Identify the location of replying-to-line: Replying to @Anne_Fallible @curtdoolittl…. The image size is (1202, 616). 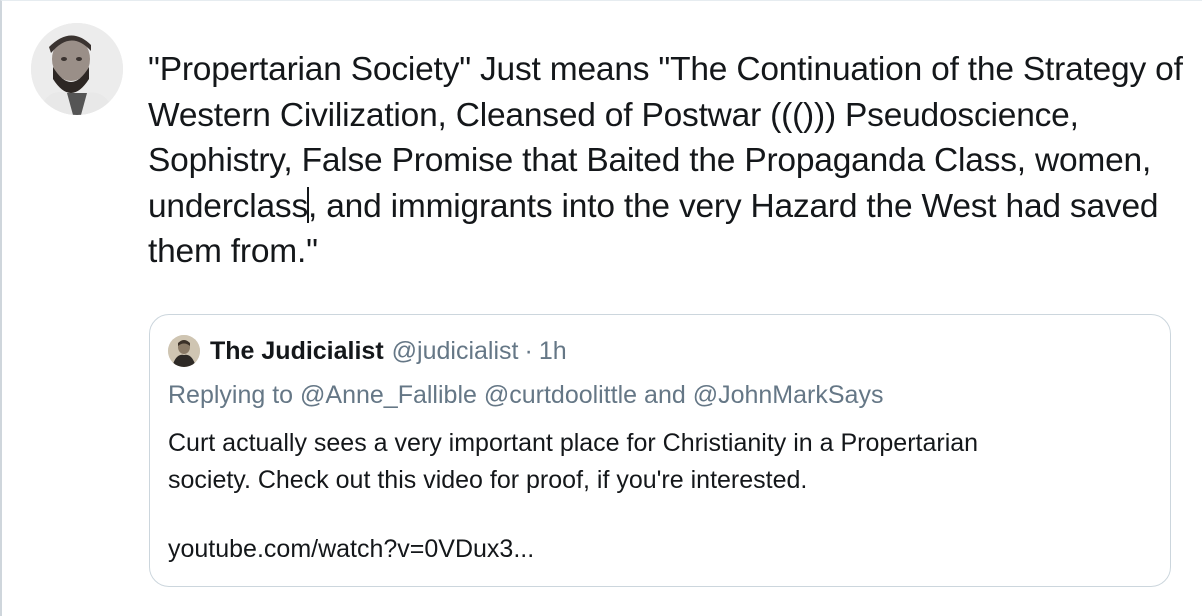
(525, 395).